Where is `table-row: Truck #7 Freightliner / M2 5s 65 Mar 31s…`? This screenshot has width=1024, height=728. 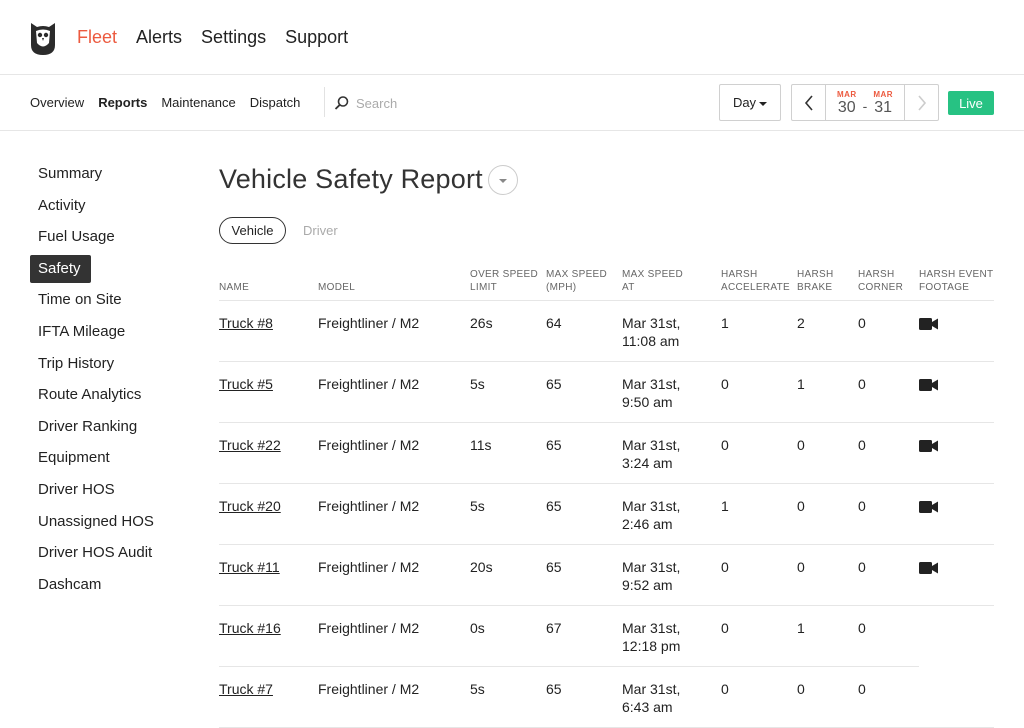 table-row: Truck #7 Freightliner / M2 5s 65 Mar 31s… is located at coordinates (606, 697).